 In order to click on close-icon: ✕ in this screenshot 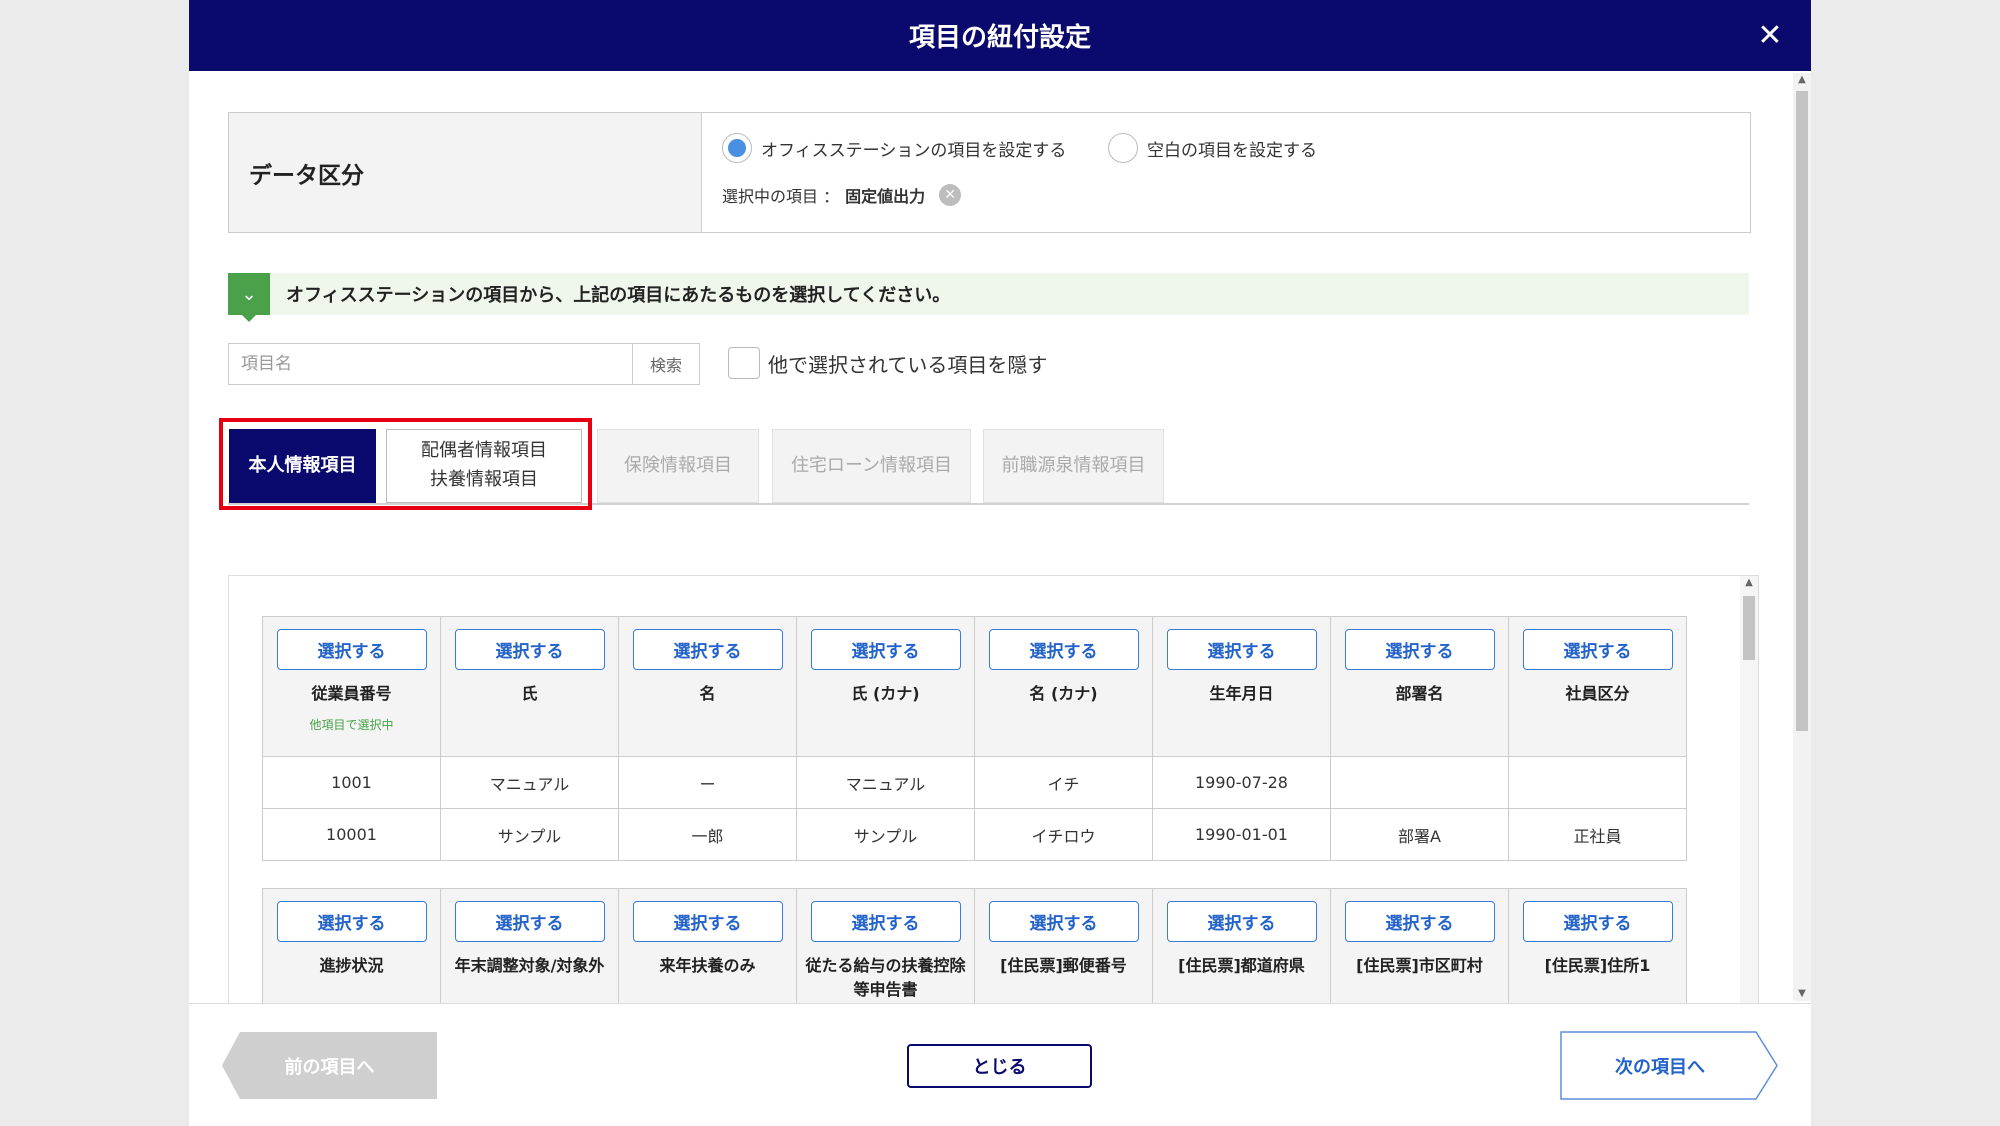, I will do `click(1770, 35)`.